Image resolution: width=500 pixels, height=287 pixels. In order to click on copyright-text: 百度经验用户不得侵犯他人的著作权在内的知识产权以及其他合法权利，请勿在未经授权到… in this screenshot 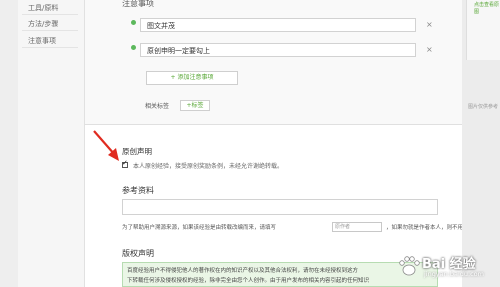, I will do `click(248, 276)`.